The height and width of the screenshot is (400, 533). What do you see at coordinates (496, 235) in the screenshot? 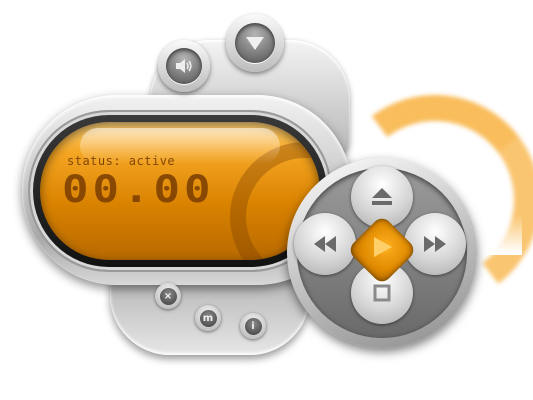
I see `glow-arc-fade` at bounding box center [496, 235].